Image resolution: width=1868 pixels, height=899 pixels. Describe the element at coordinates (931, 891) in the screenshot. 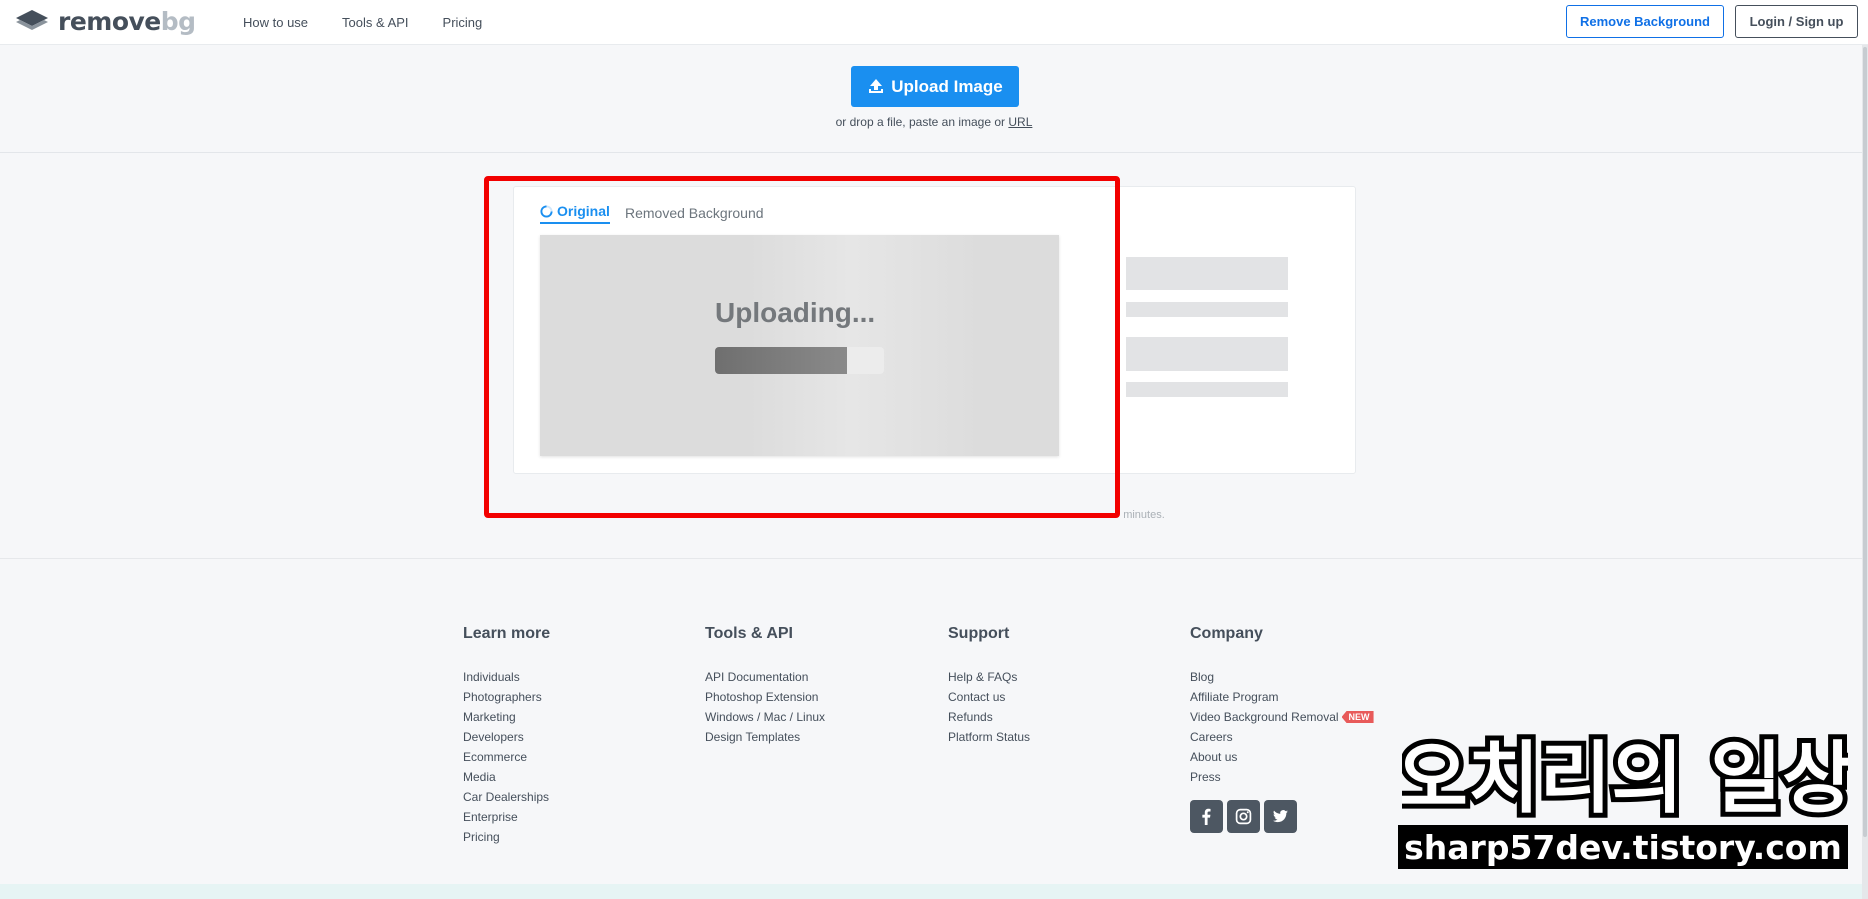

I see `bottom-strip` at that location.